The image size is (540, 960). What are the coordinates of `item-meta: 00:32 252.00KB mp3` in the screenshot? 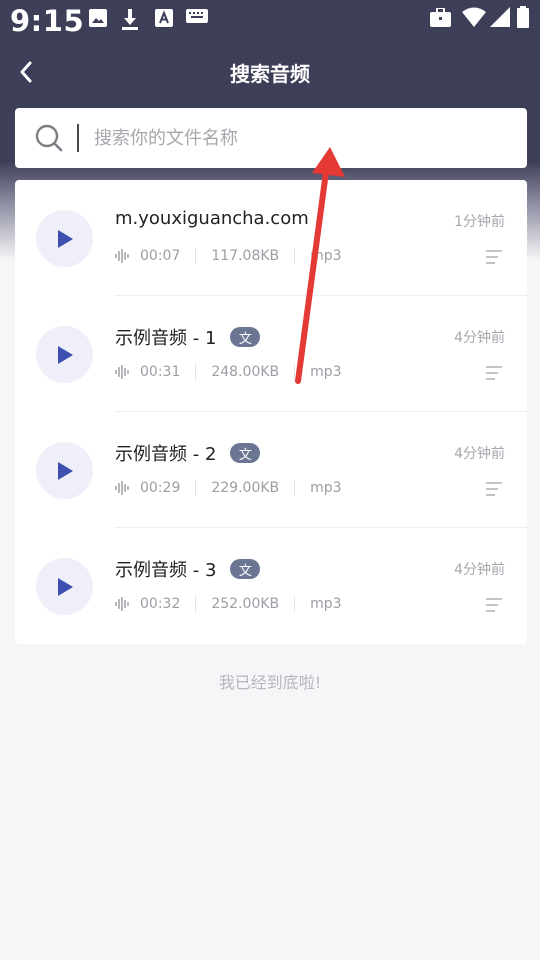 It's located at (228, 604).